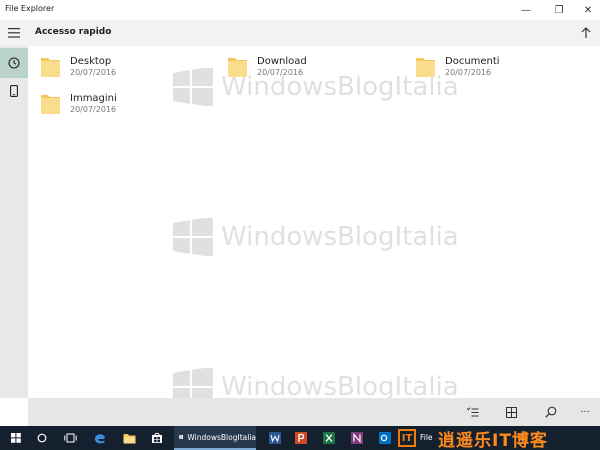 The image size is (600, 450). I want to click on close-button: ✕, so click(586, 10).